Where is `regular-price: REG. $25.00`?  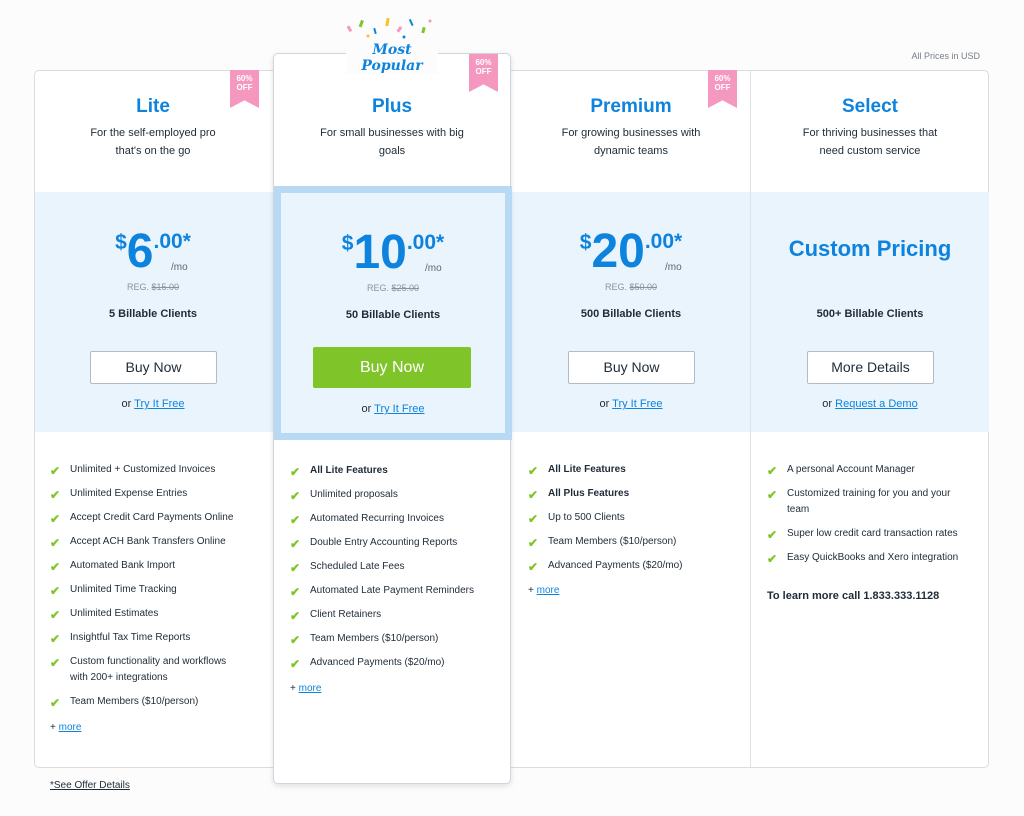 regular-price: REG. $25.00 is located at coordinates (393, 288).